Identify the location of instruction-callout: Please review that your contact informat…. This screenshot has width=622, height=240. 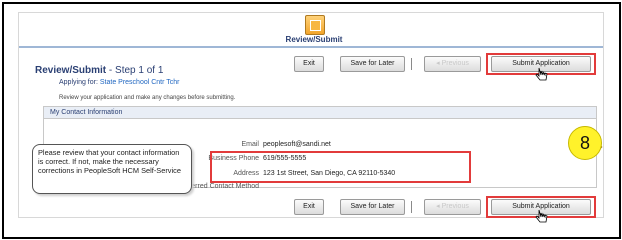
(112, 169).